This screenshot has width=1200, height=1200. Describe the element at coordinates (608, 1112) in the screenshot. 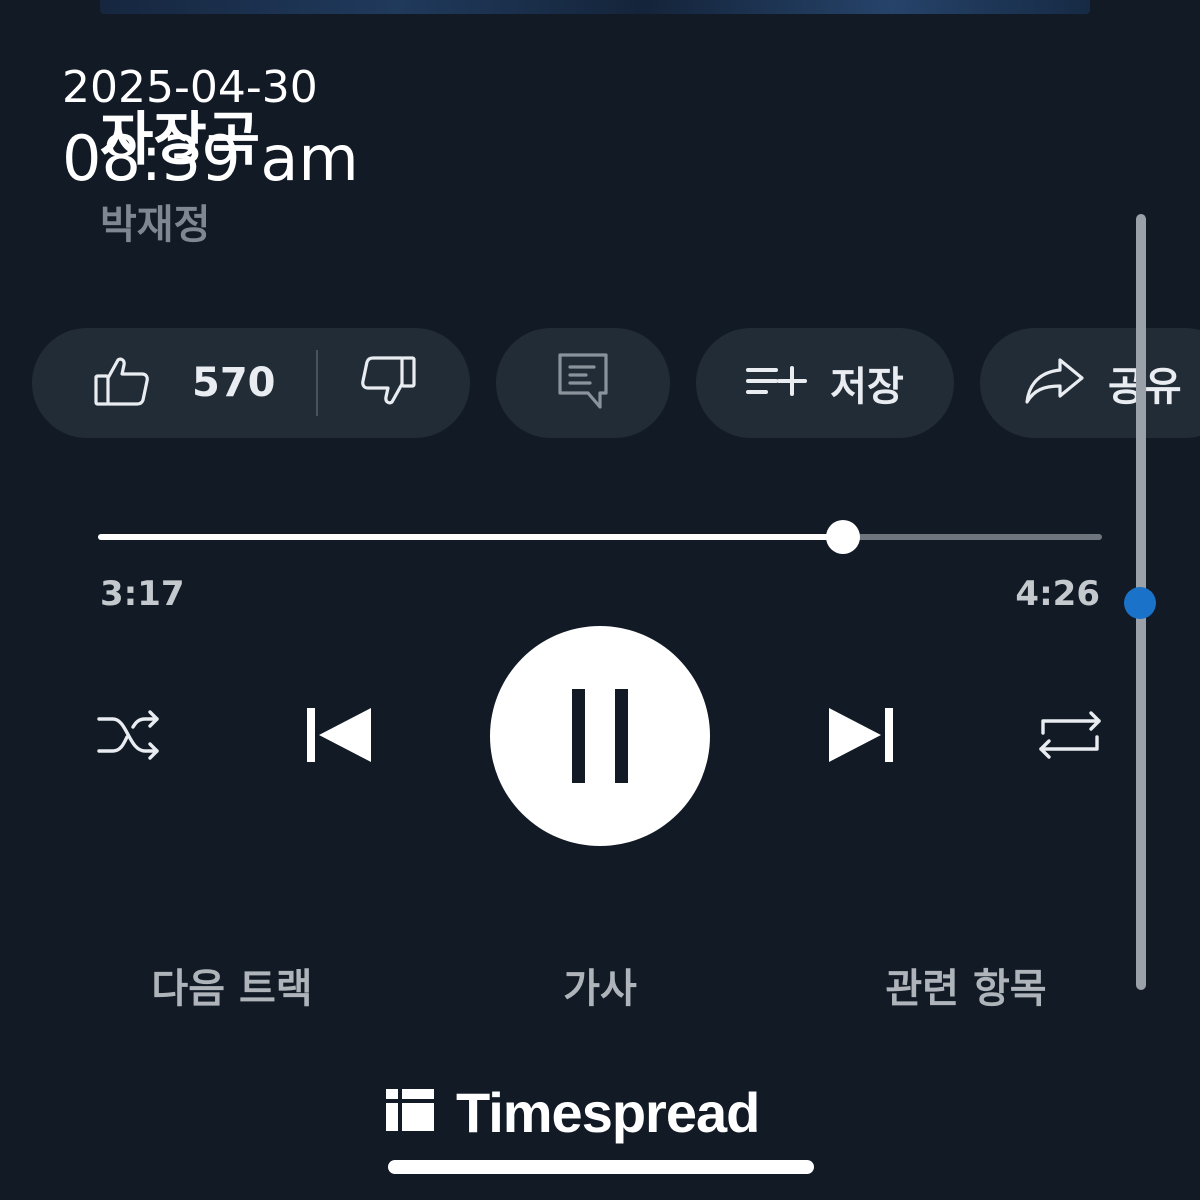

I see `brand-name: Timespread` at that location.